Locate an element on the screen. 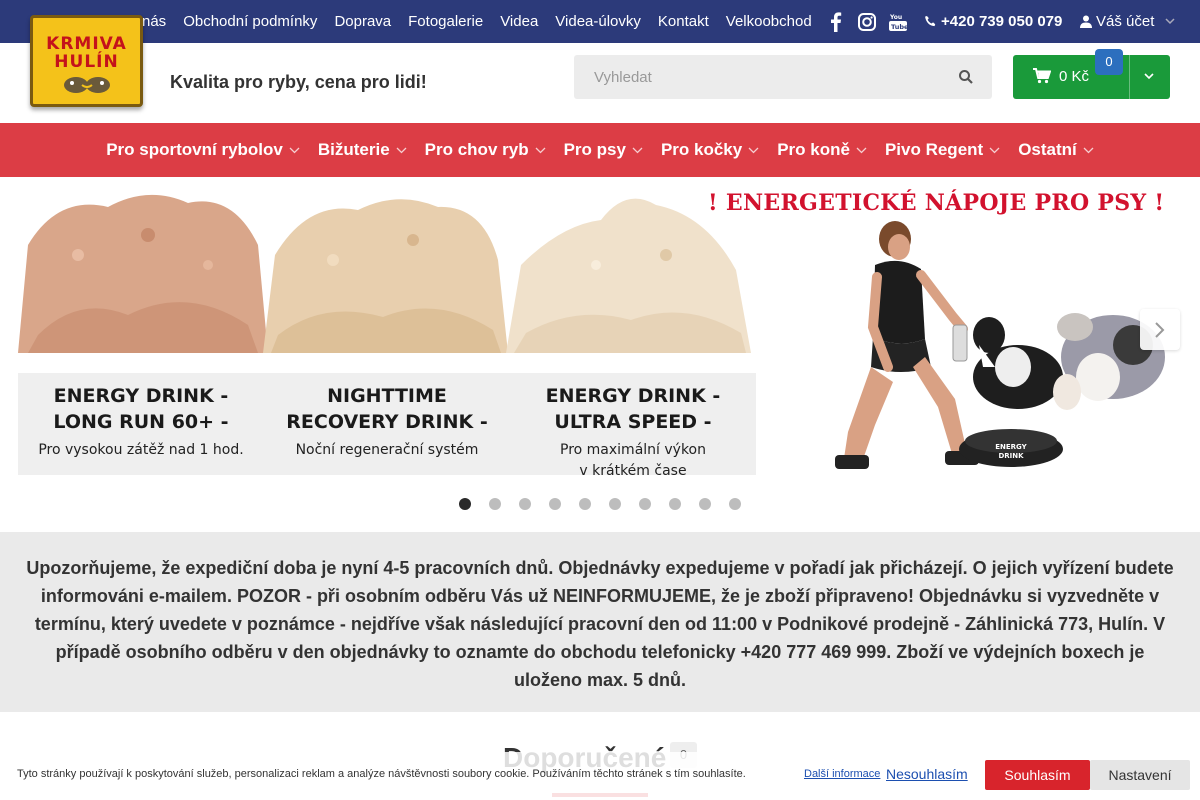 This screenshot has height=800, width=1200. phone-icon is located at coordinates (930, 21).